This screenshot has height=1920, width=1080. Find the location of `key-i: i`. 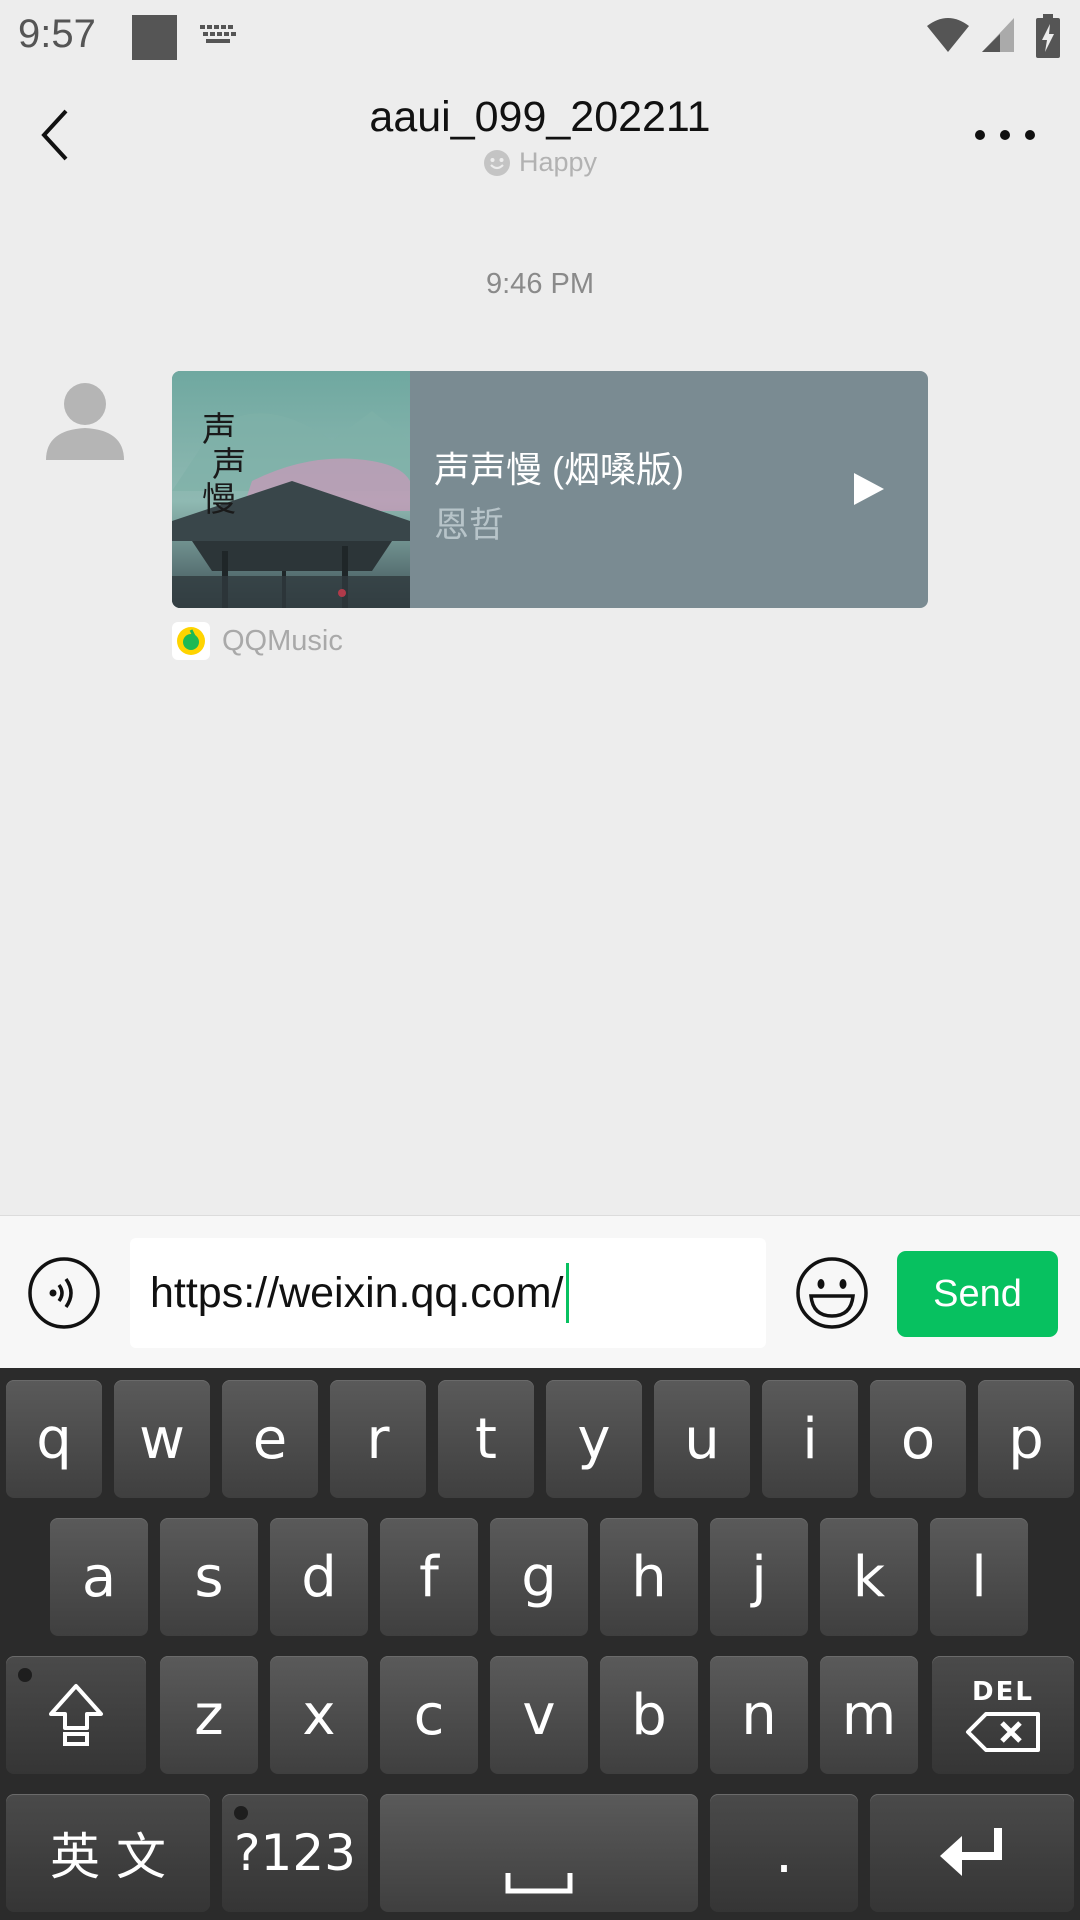

key-i: i is located at coordinates (810, 1439).